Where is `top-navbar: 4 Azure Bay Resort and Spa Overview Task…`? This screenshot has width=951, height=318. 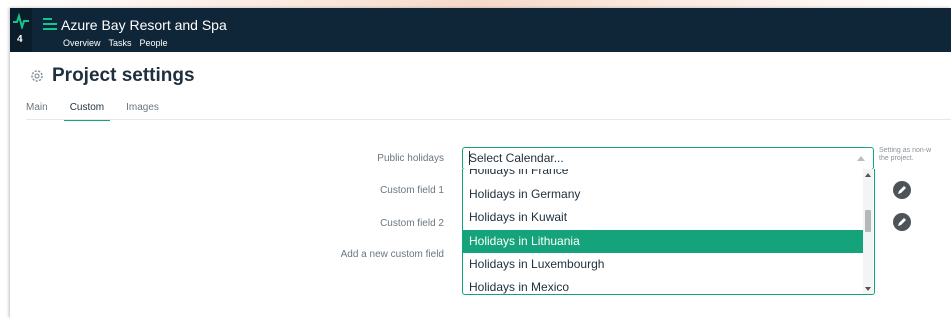
top-navbar: 4 Azure Bay Resort and Spa Overview Task… is located at coordinates (480, 30).